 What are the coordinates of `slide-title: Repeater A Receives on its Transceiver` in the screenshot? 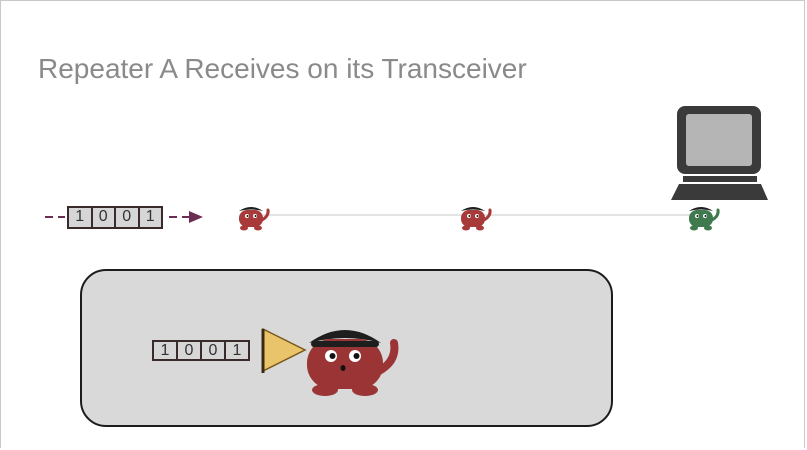 It's located at (282, 68).